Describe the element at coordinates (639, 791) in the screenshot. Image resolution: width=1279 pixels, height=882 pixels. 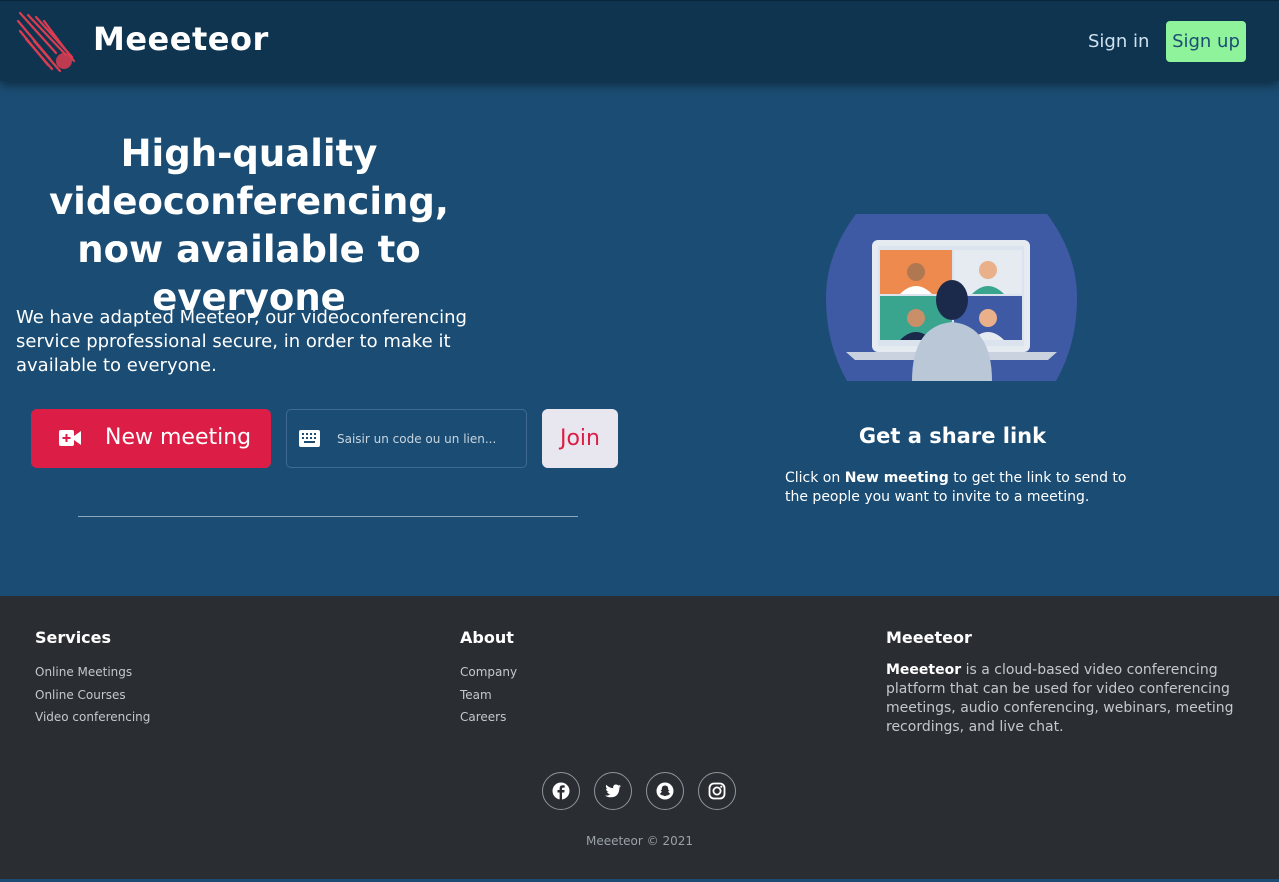
I see `social-links` at that location.